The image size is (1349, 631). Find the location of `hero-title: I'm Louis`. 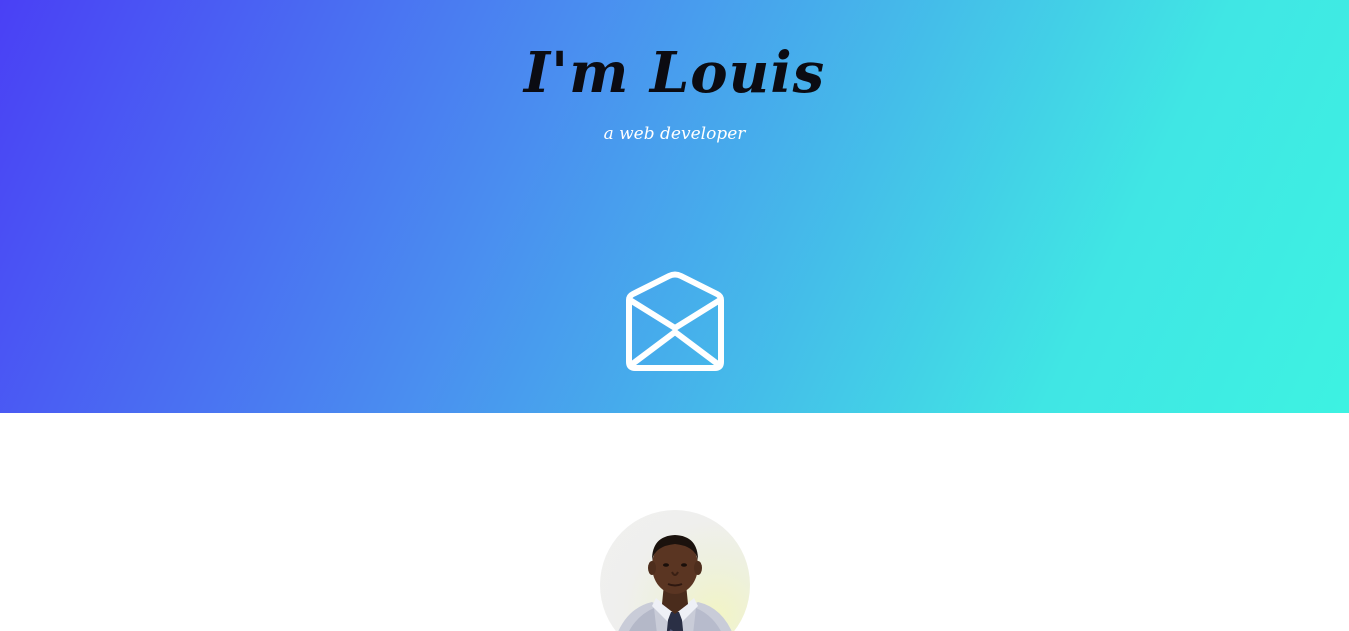

hero-title: I'm Louis is located at coordinates (674, 73).